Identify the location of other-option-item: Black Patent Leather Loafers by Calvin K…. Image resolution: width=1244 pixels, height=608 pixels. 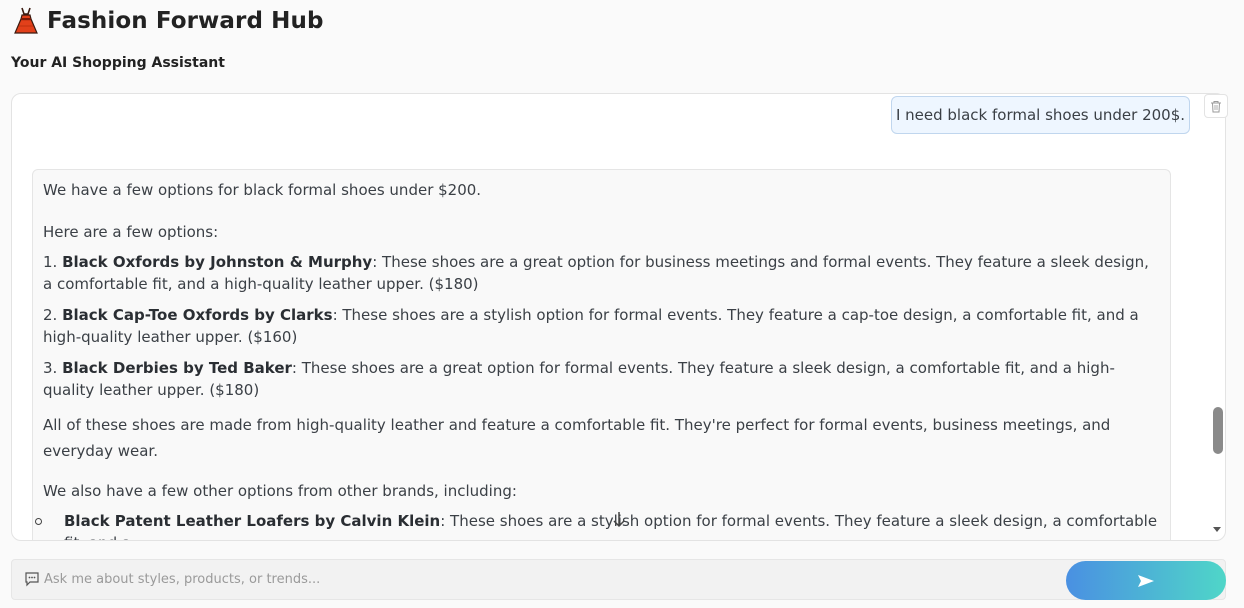
(597, 525).